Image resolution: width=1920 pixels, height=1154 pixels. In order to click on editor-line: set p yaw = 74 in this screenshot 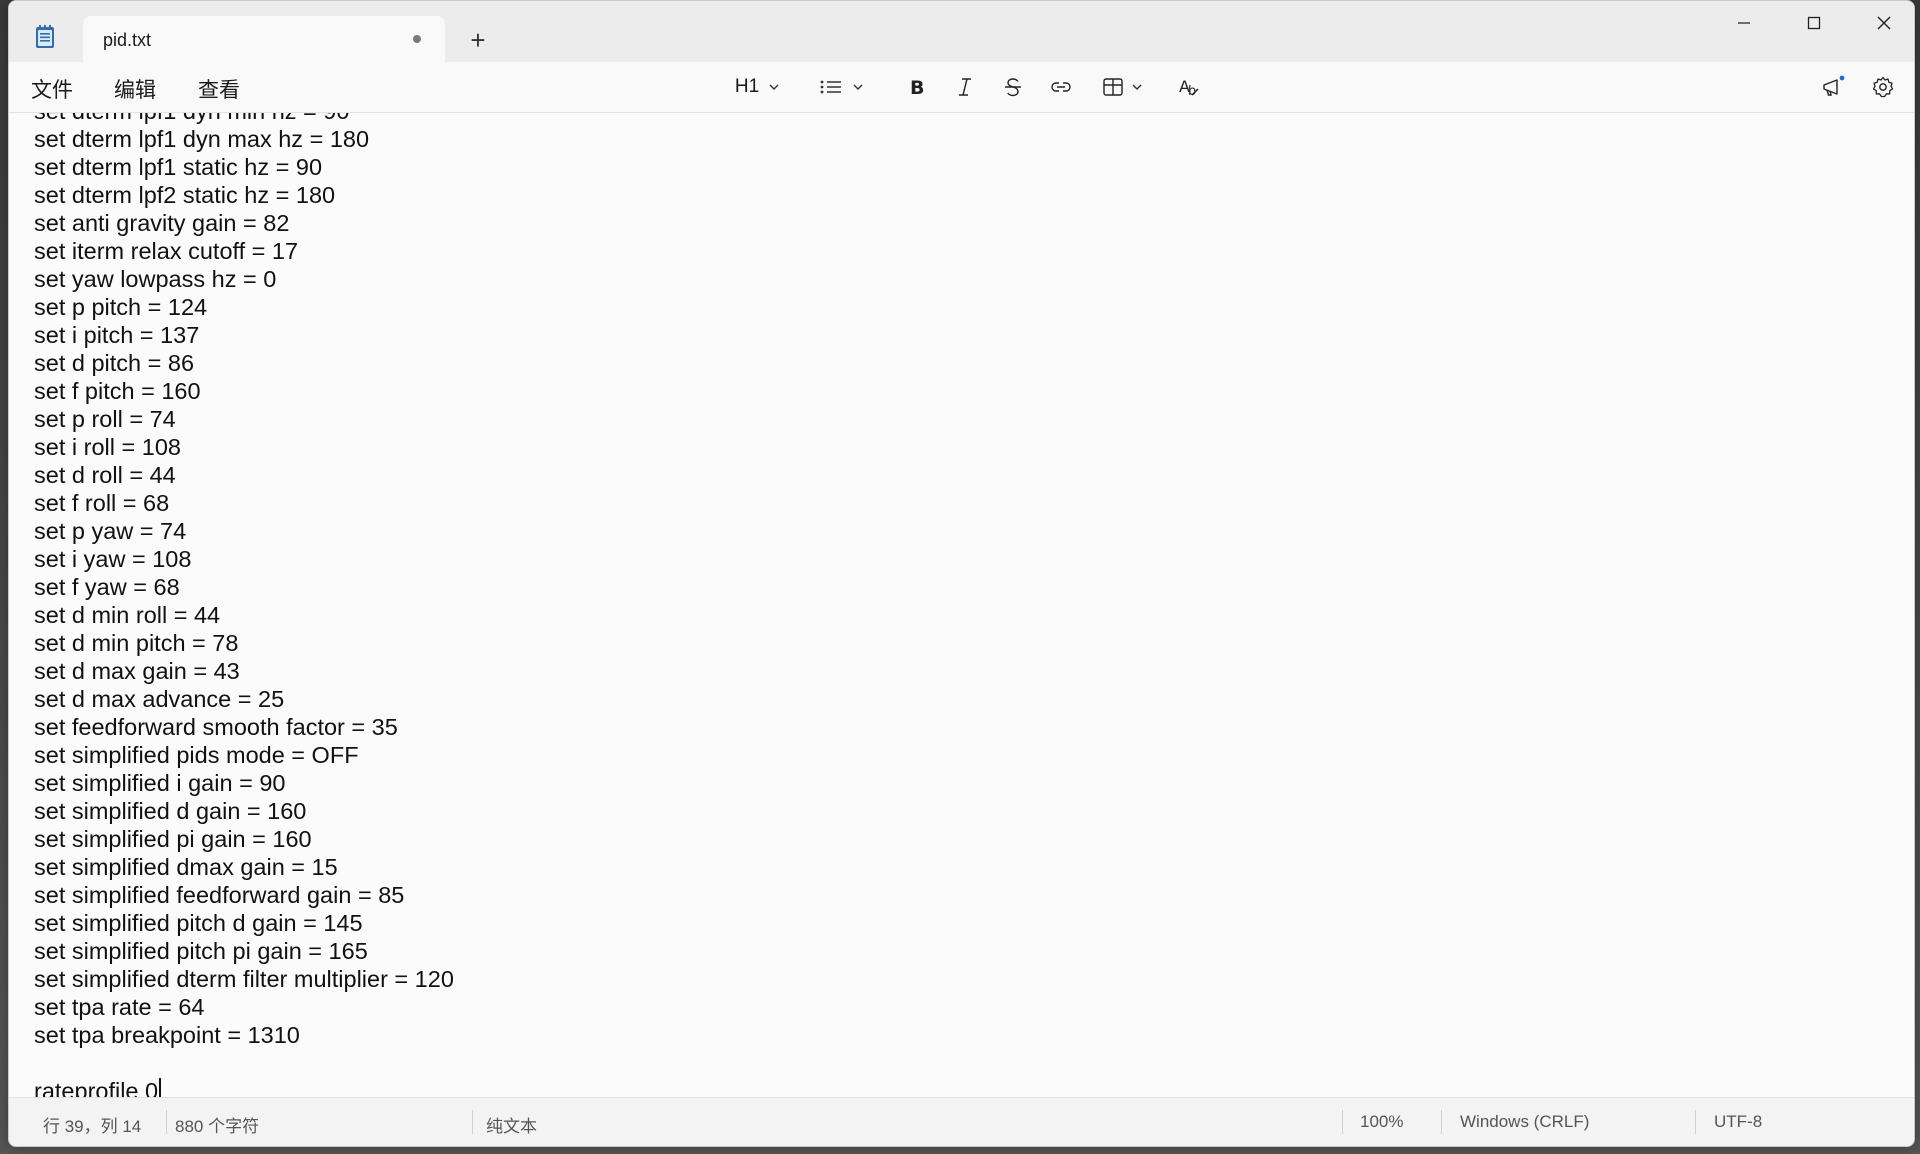, I will do `click(244, 531)`.